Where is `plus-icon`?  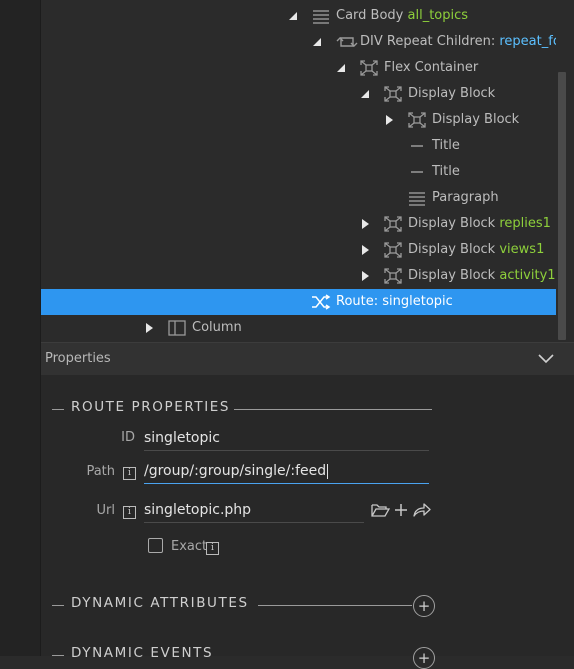
plus-icon is located at coordinates (401, 512).